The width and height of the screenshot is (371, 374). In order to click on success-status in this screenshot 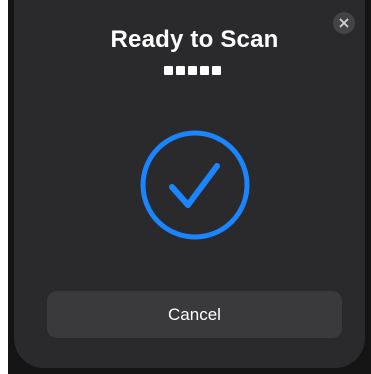, I will do `click(195, 185)`.